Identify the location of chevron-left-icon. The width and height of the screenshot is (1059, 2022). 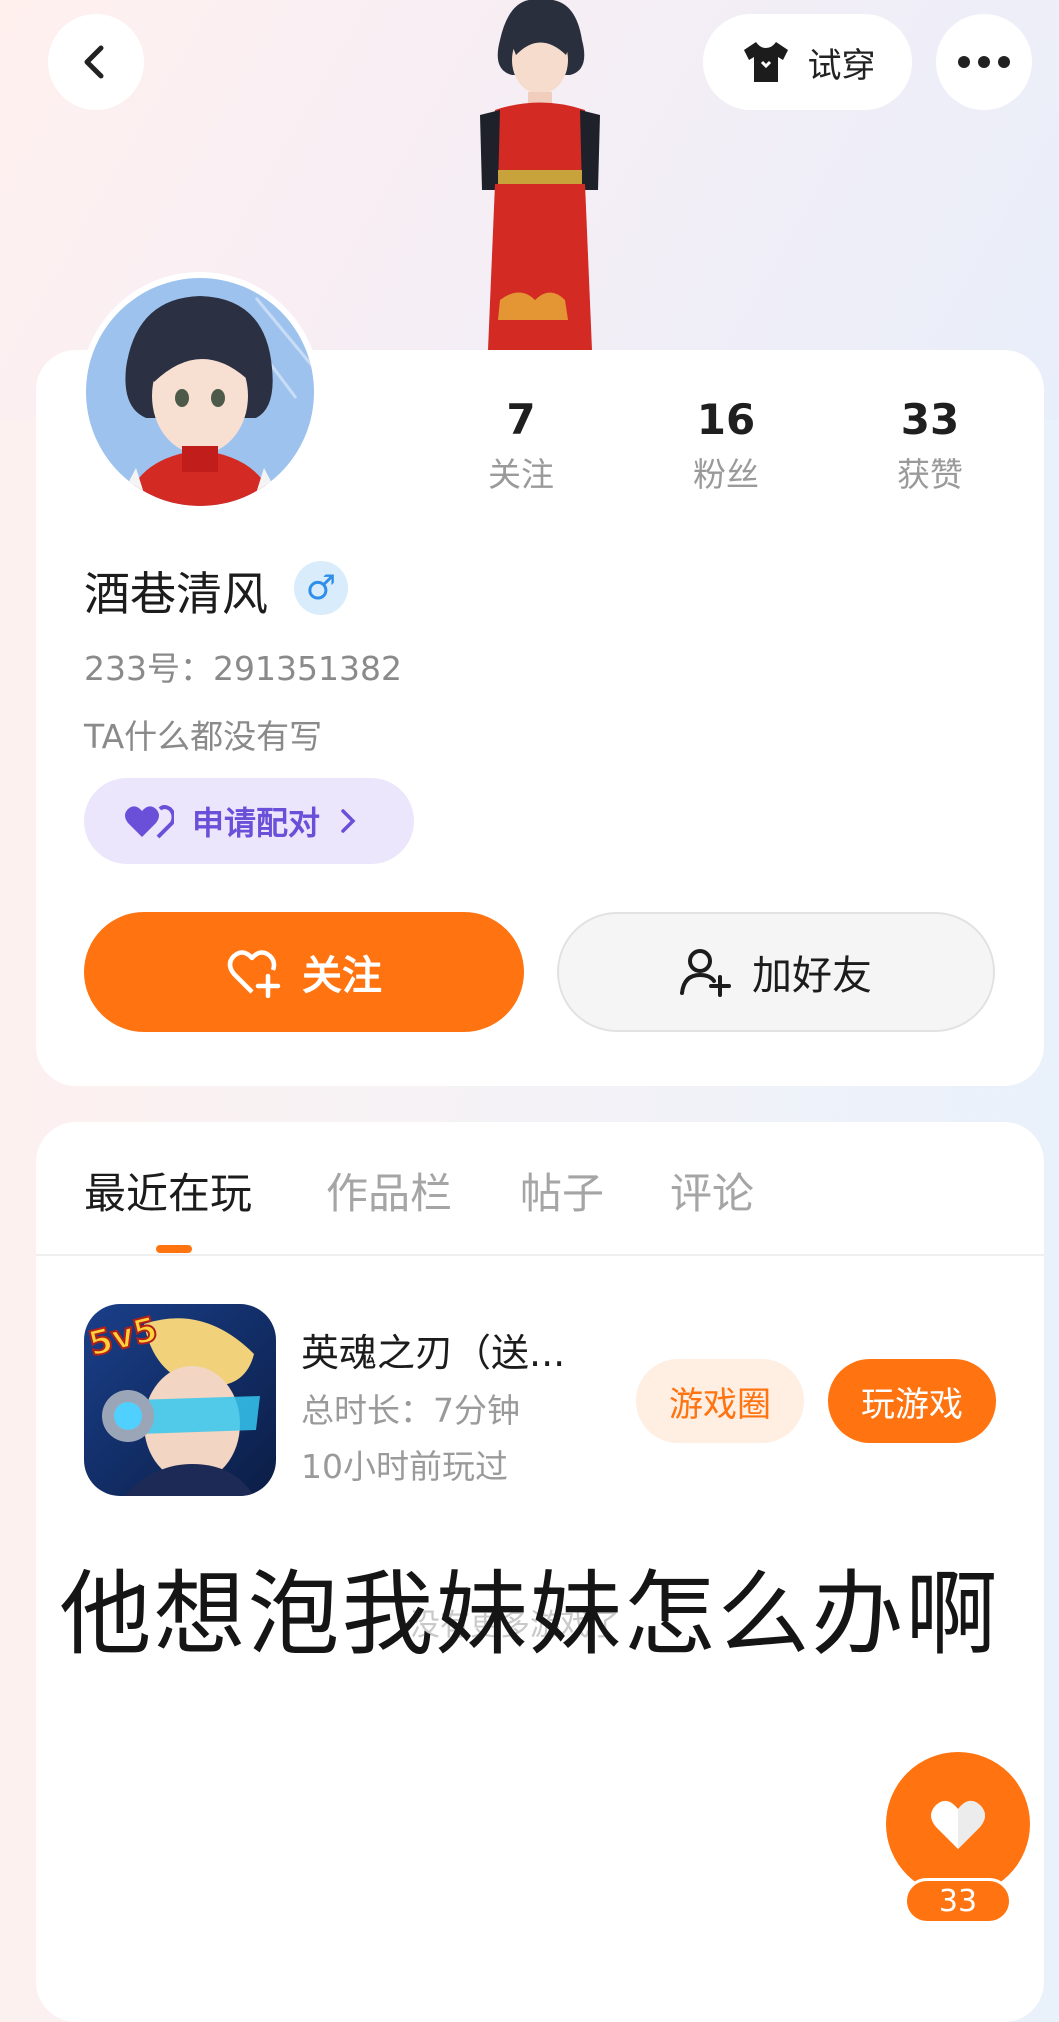
(94, 62).